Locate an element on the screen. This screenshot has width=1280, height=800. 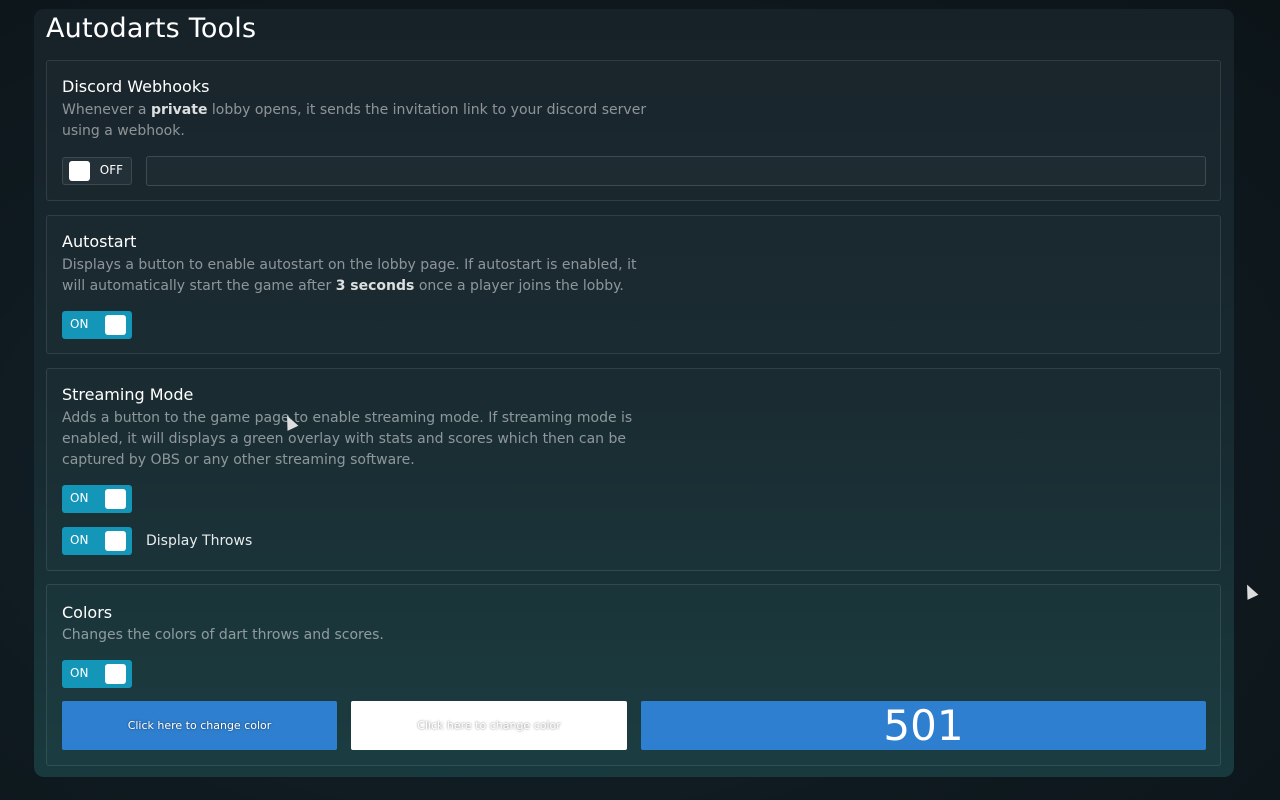
description-text: once a player joins the lobby. is located at coordinates (519, 286).